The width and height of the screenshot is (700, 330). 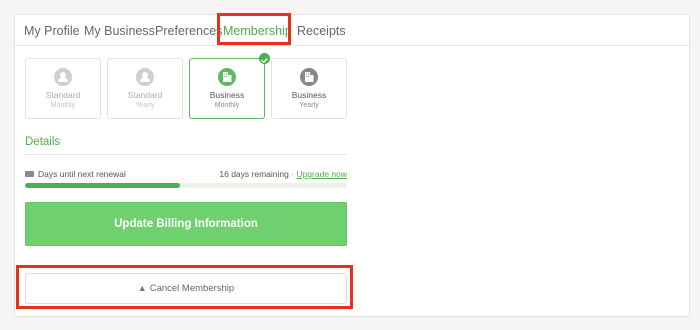 What do you see at coordinates (192, 288) in the screenshot?
I see `cancel-membership-label: Cancel Membership` at bounding box center [192, 288].